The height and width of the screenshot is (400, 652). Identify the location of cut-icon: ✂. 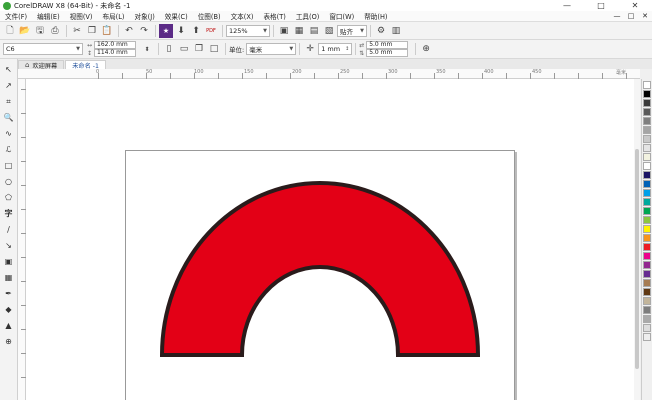
(77, 31).